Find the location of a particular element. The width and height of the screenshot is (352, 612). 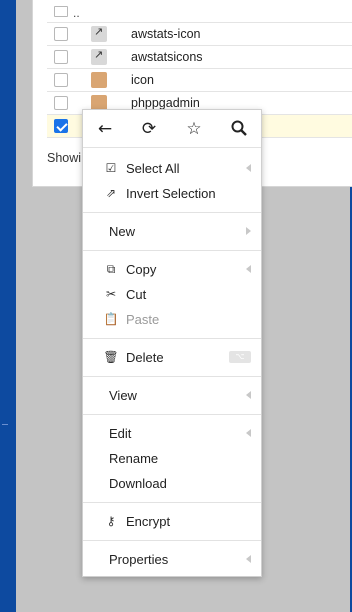

menu-item-label: Edit is located at coordinates (120, 433).